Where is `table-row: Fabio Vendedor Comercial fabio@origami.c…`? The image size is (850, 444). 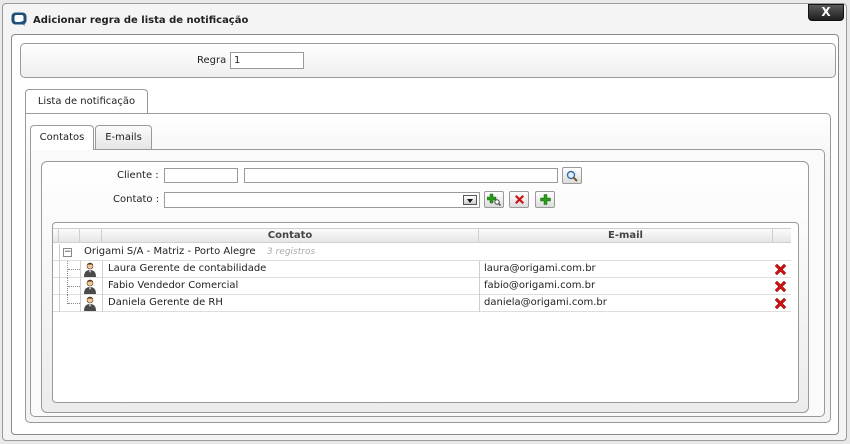 table-row: Fabio Vendedor Comercial fabio@origami.c… is located at coordinates (422, 286).